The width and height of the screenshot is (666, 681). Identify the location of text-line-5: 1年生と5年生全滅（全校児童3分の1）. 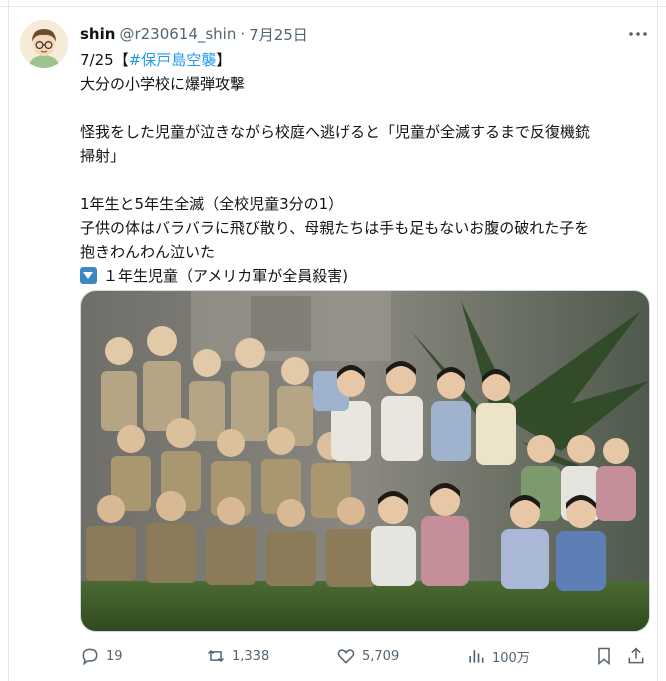
(212, 204).